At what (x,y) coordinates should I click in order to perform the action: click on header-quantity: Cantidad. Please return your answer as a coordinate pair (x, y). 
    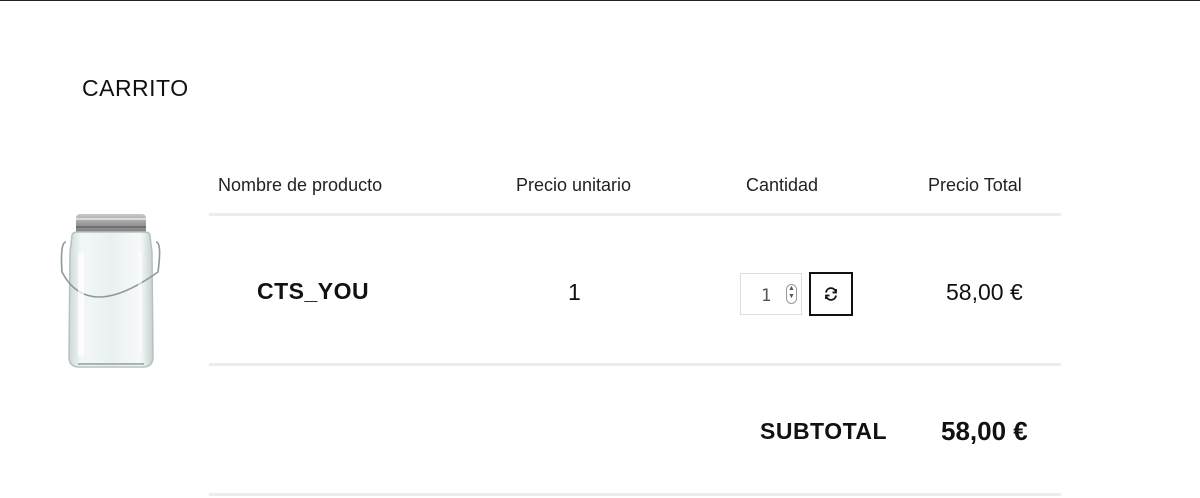
    Looking at the image, I should click on (782, 185).